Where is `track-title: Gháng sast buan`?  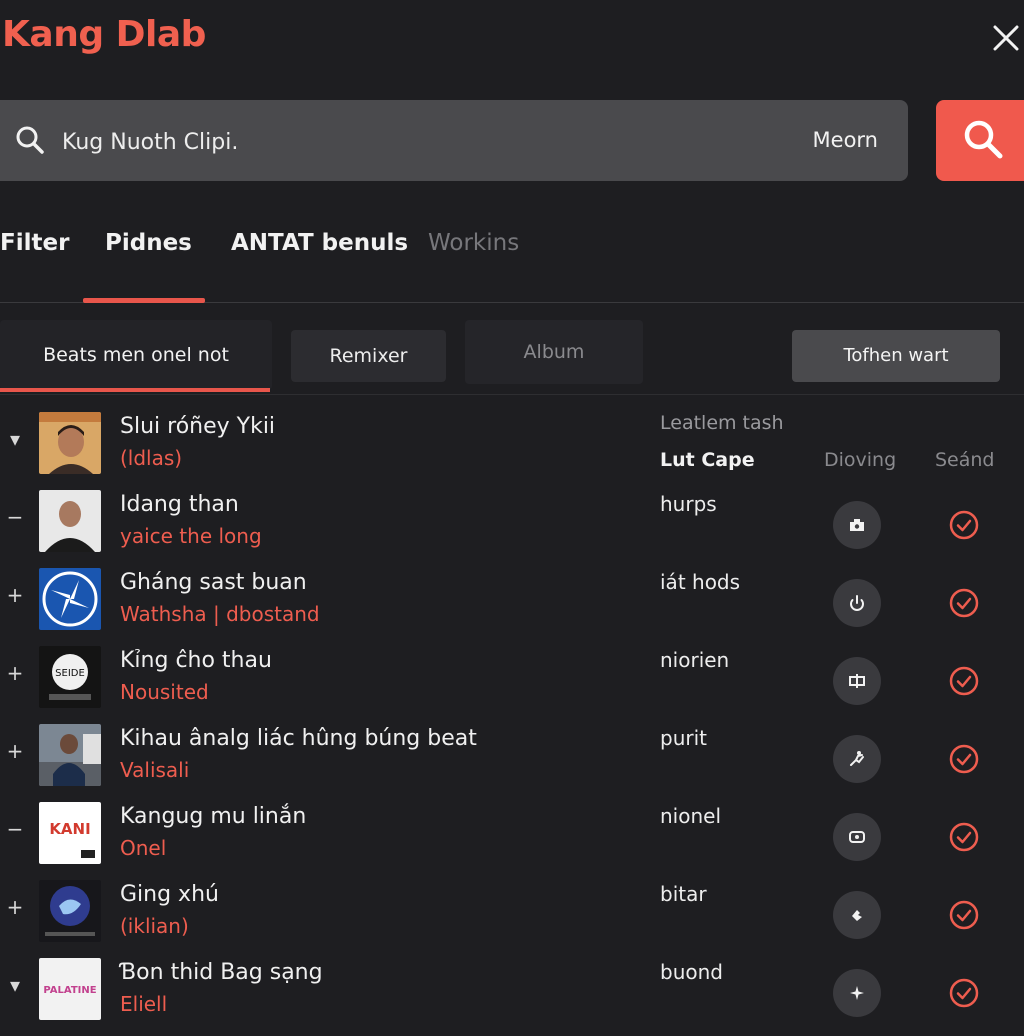 track-title: Gháng sast buan is located at coordinates (213, 582).